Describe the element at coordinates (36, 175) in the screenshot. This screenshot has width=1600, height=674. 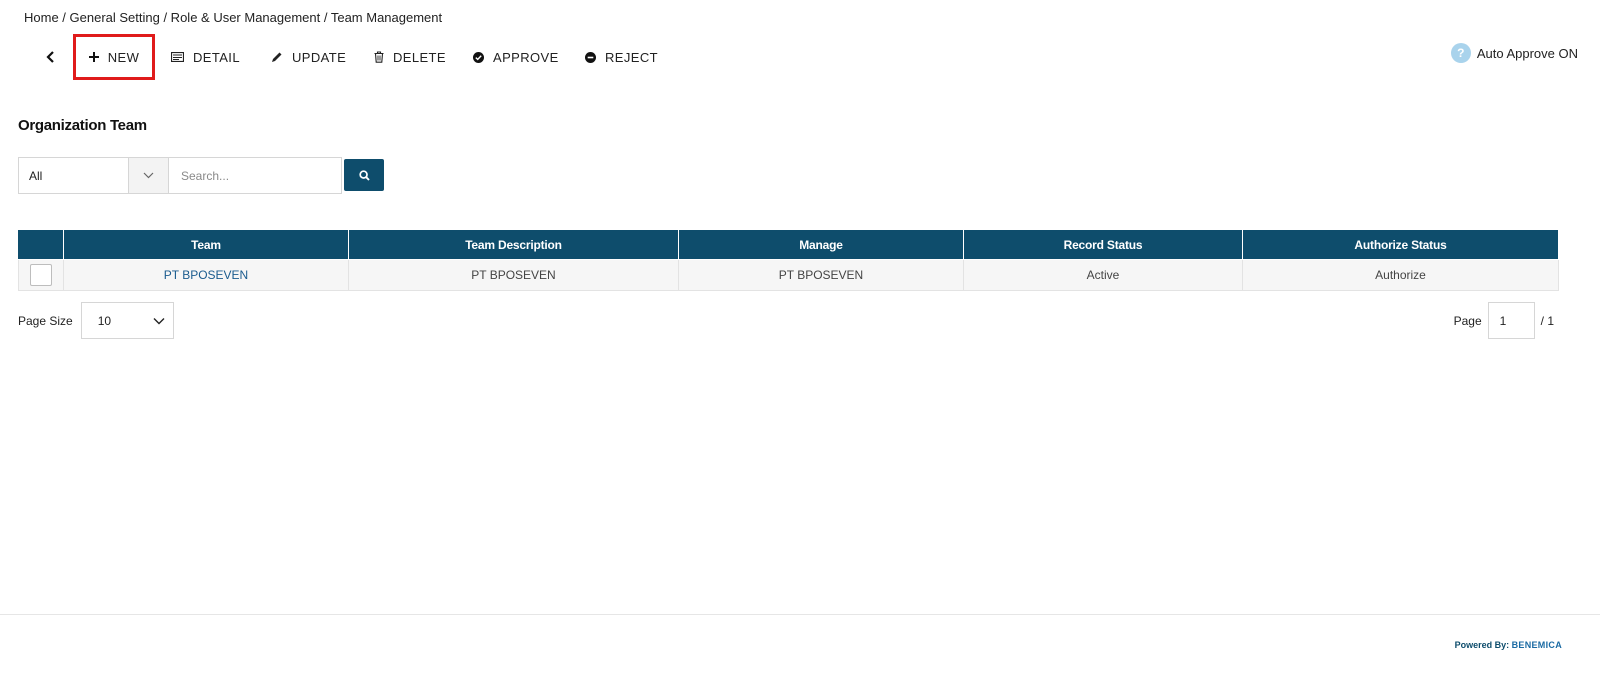
I see `filter-select-value: All` at that location.